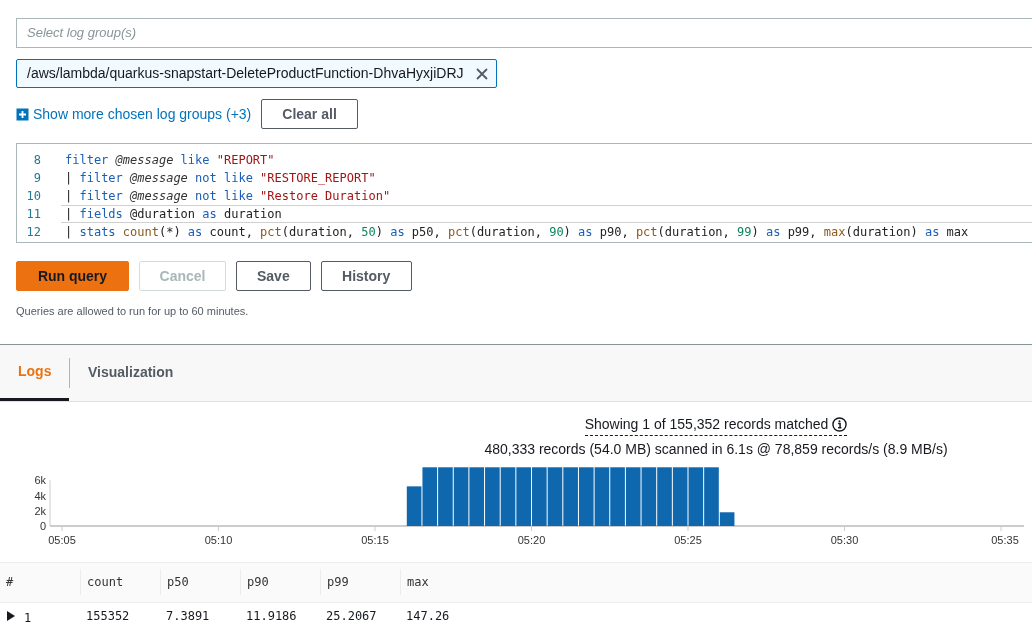 Image resolution: width=1032 pixels, height=626 pixels. I want to click on info-icon, so click(840, 424).